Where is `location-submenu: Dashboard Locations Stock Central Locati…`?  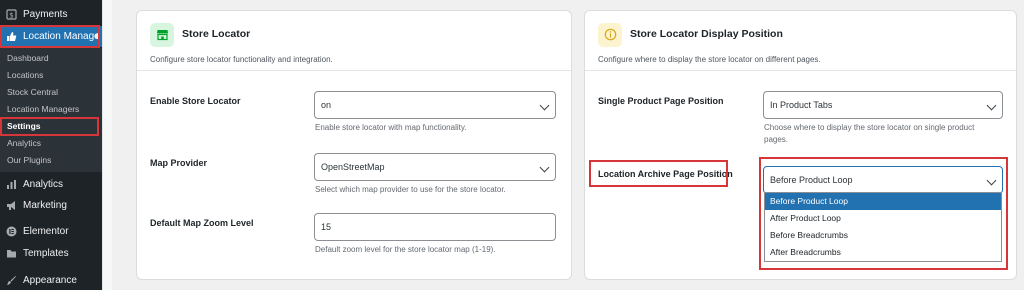 location-submenu: Dashboard Locations Stock Central Locati… is located at coordinates (51, 110).